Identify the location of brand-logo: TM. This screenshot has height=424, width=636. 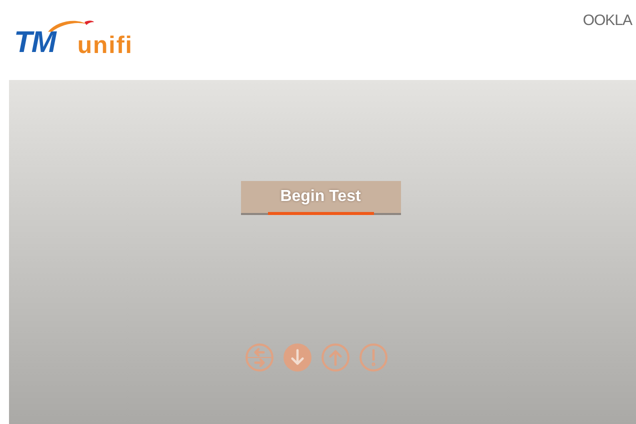
(35, 43).